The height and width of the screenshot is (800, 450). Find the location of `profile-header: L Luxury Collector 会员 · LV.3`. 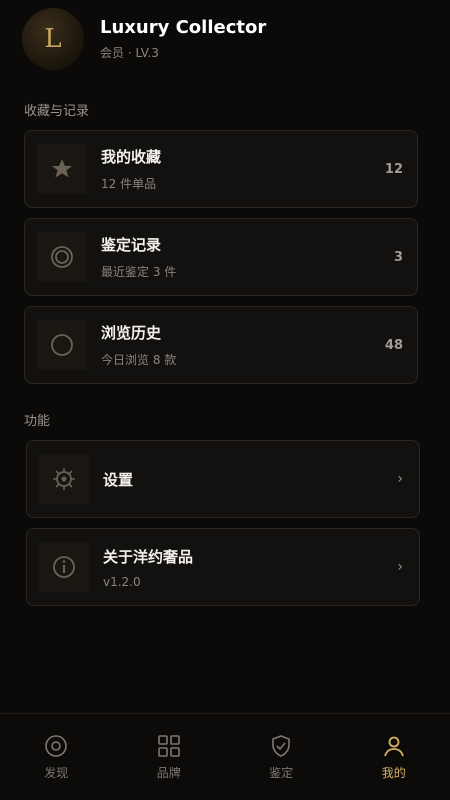

profile-header: L Luxury Collector 会员 · LV.3 is located at coordinates (144, 39).